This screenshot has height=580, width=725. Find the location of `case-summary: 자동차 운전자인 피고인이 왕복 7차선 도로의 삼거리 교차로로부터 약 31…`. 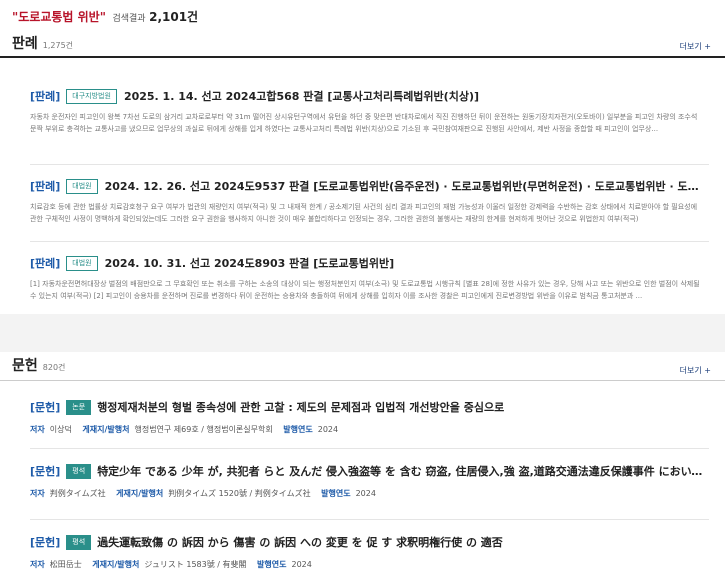

case-summary: 자동차 운전자인 피고인이 왕복 7차선 도로의 삼거리 교차로로부터 약 31… is located at coordinates (364, 123).